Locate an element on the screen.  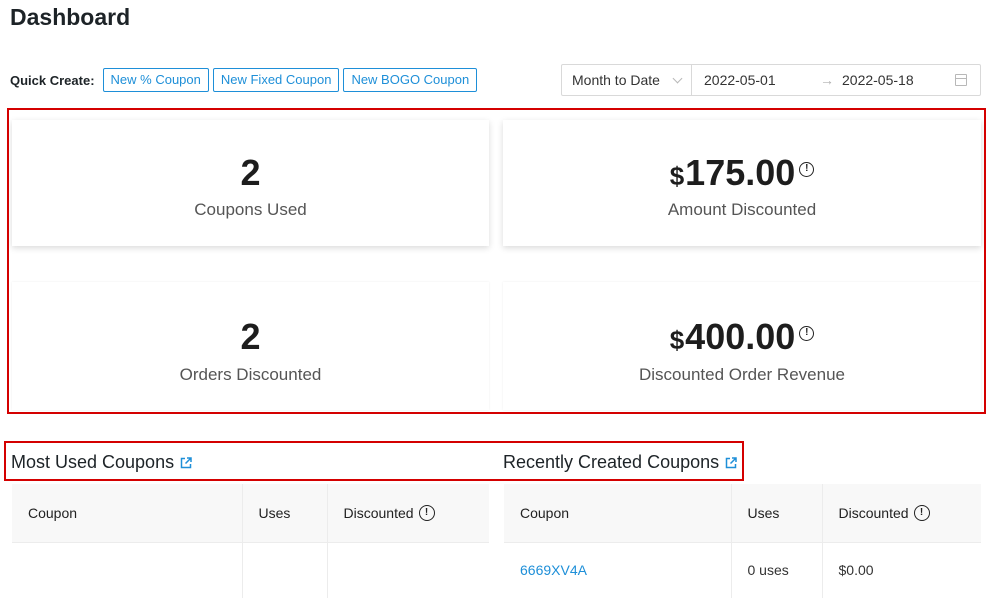
most-used-coupons-title: Most Used Coupons is located at coordinates (101, 462).